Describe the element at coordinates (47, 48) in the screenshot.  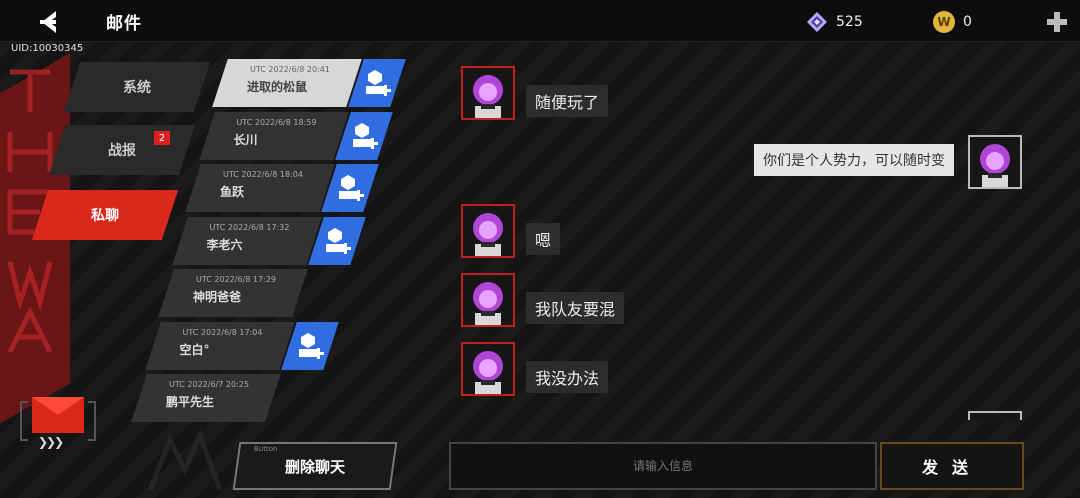
I see `user-id: UID:10030345` at that location.